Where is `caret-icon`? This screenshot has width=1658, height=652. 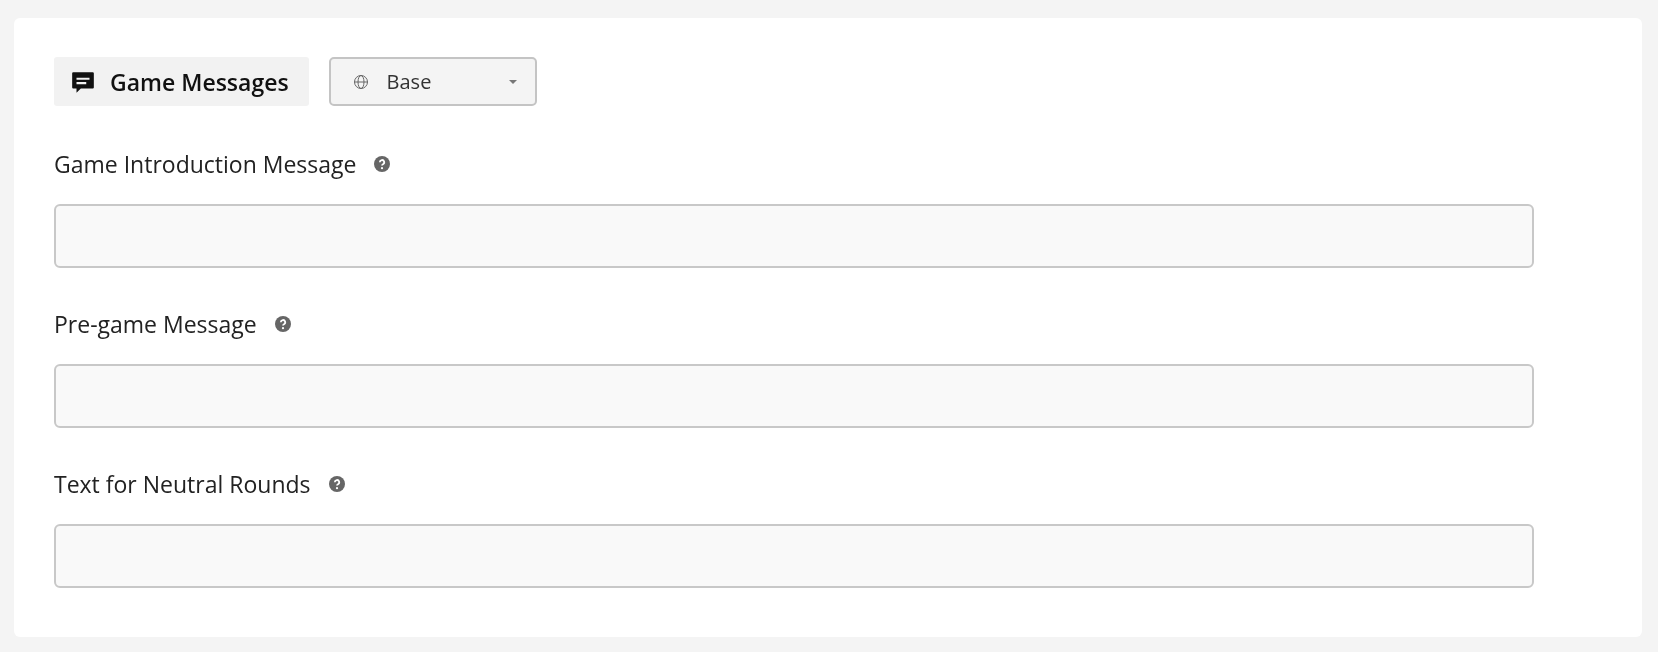 caret-icon is located at coordinates (512, 81).